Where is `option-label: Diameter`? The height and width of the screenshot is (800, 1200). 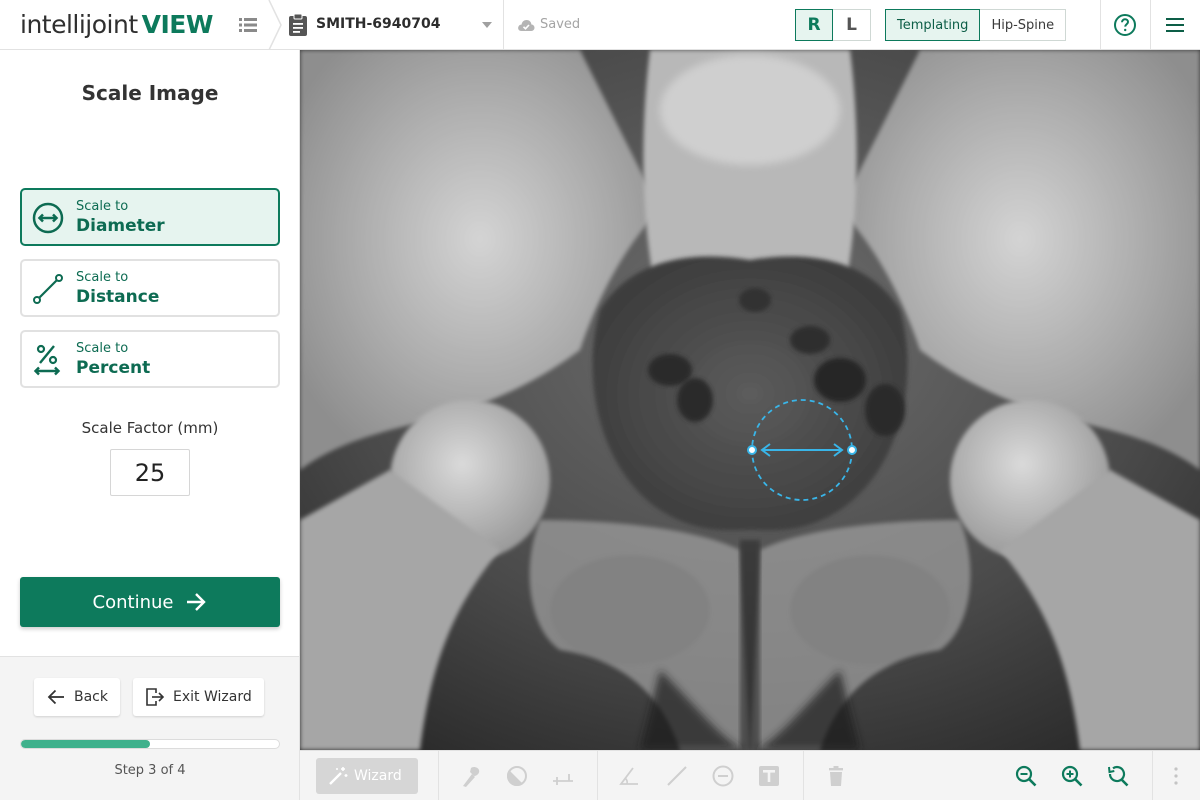 option-label: Diameter is located at coordinates (120, 226).